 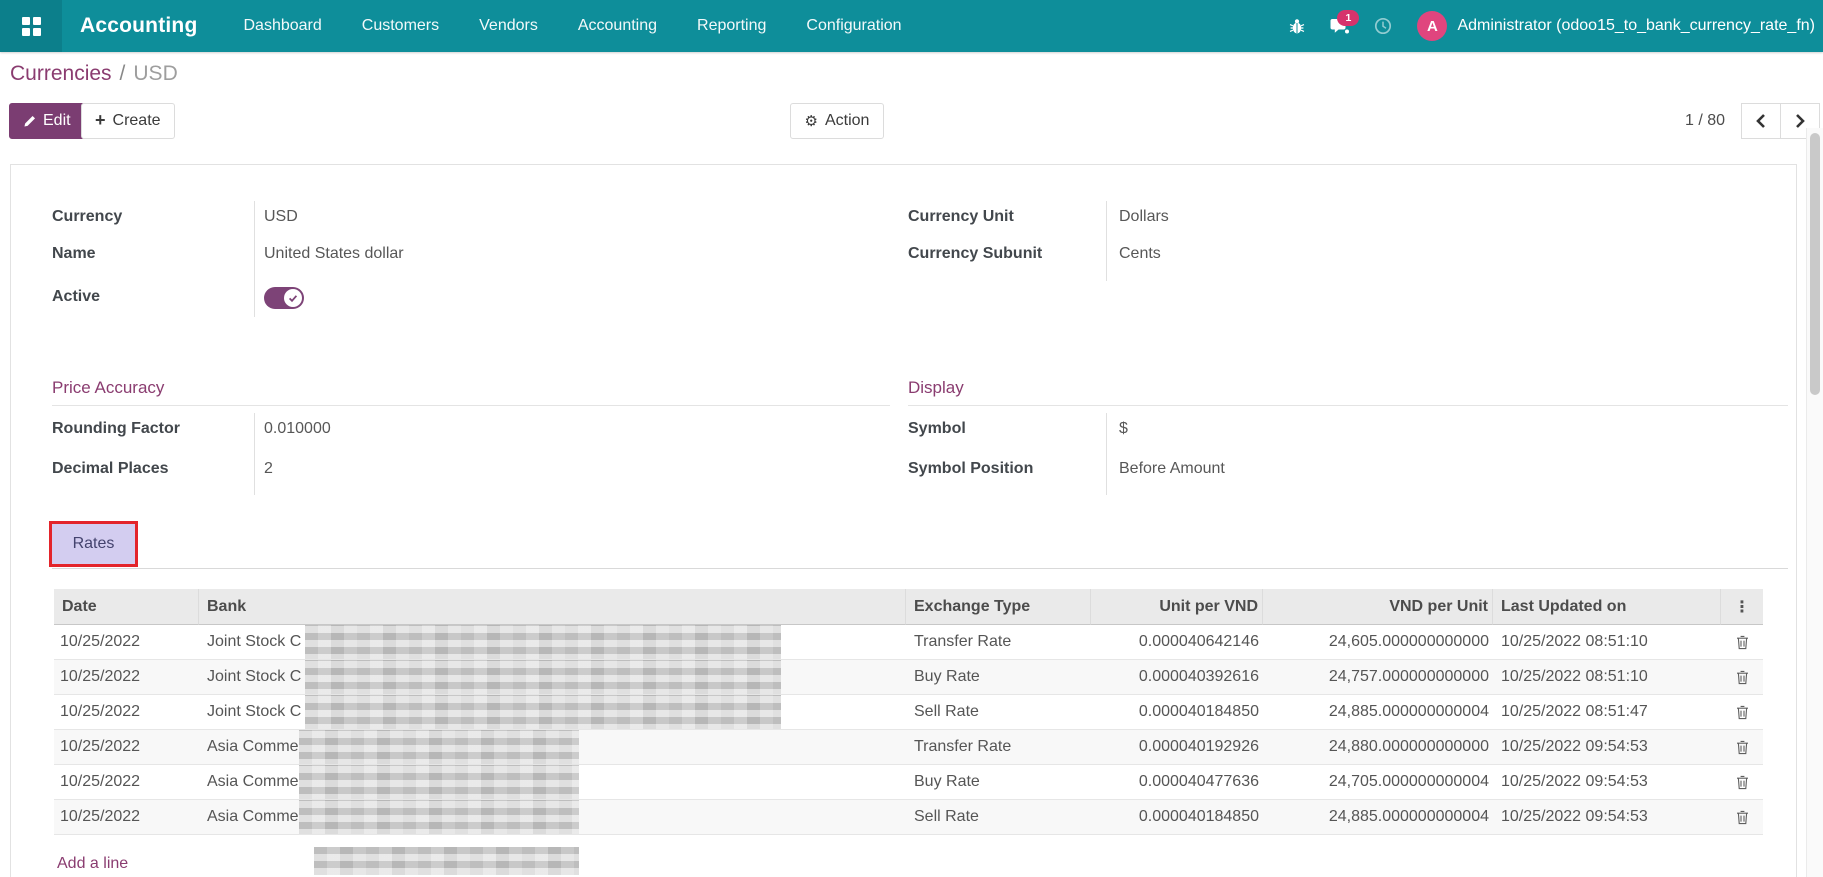 I want to click on active-toggle, so click(x=284, y=298).